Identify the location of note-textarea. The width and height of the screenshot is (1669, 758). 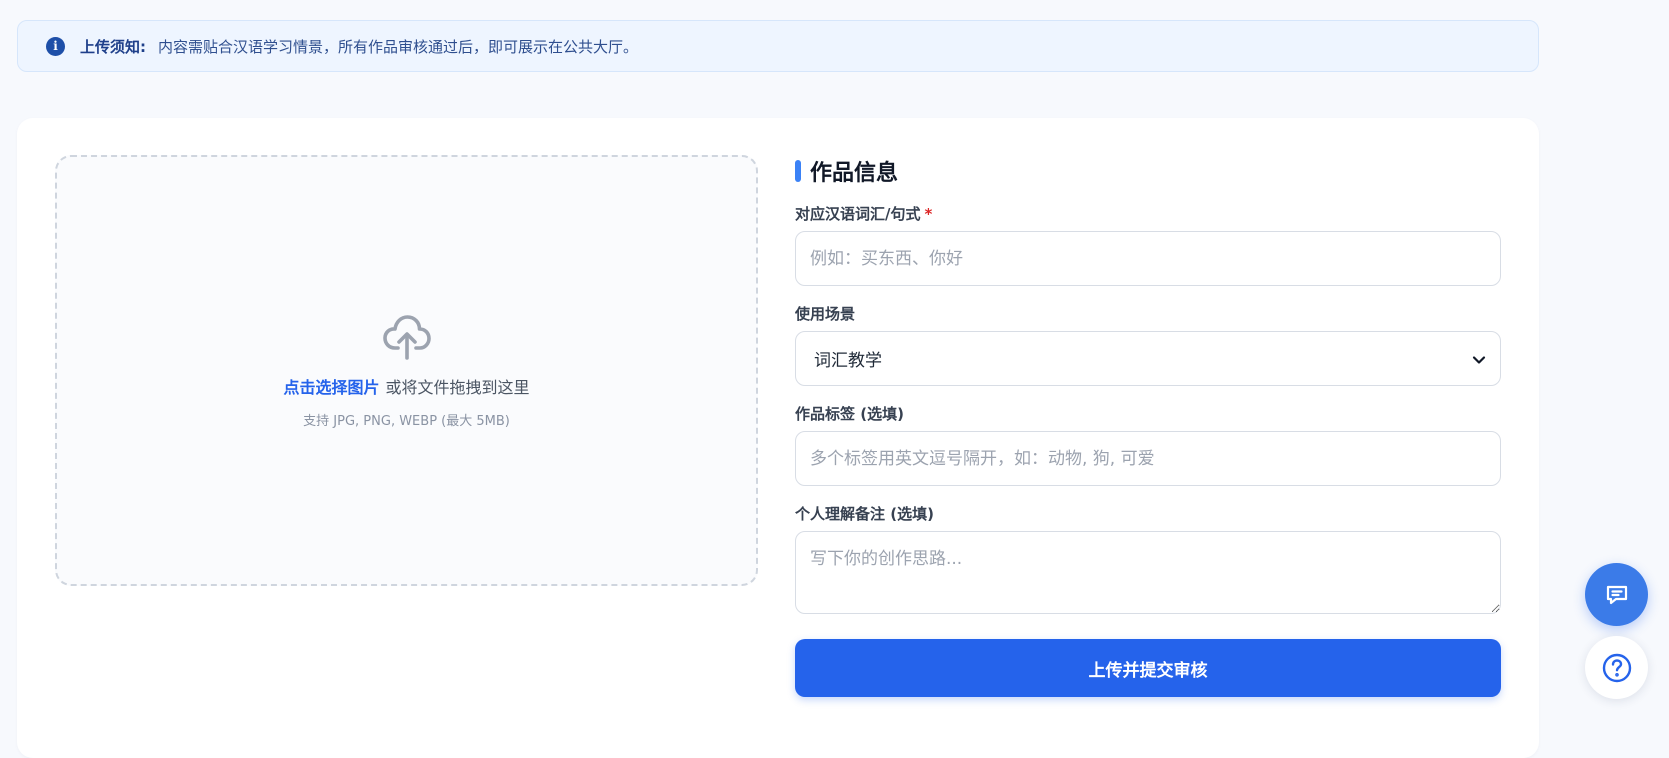
(1148, 572).